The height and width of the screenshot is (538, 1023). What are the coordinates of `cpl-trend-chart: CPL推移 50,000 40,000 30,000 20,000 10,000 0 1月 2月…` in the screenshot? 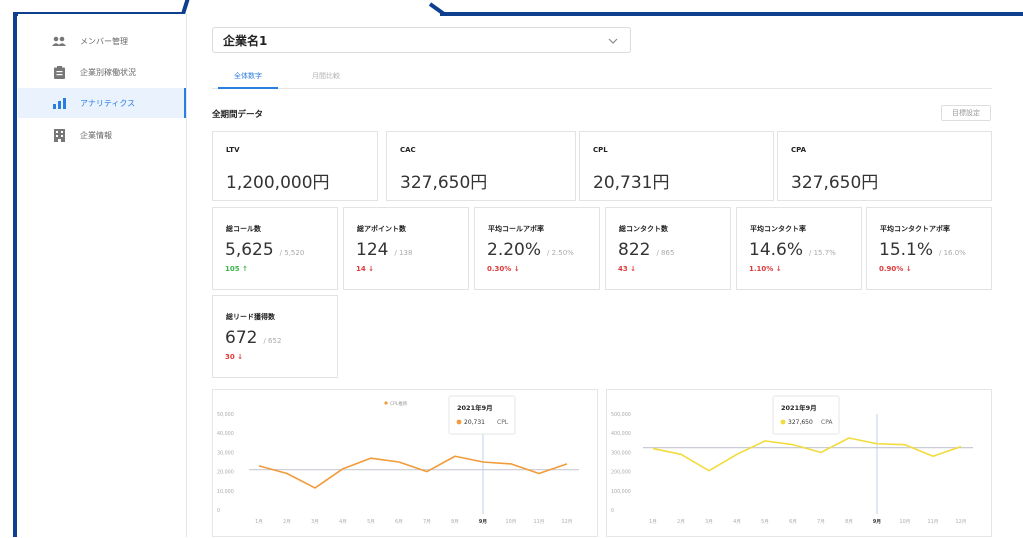 It's located at (405, 463).